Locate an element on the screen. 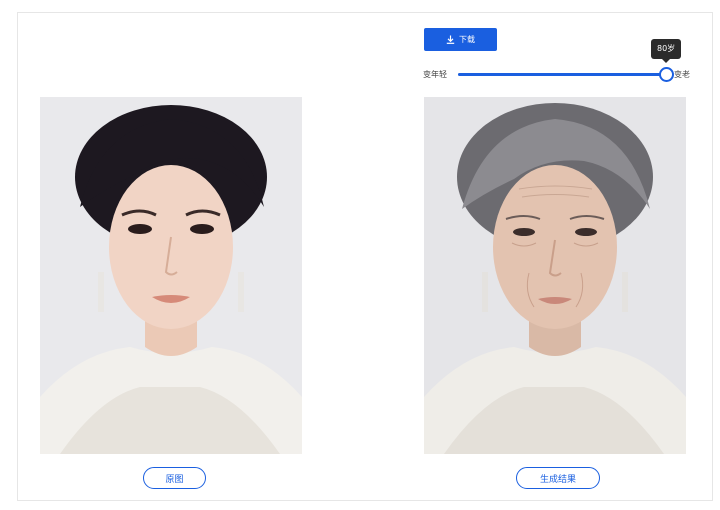 The width and height of the screenshot is (720, 510). age-slider-fill is located at coordinates (562, 74).